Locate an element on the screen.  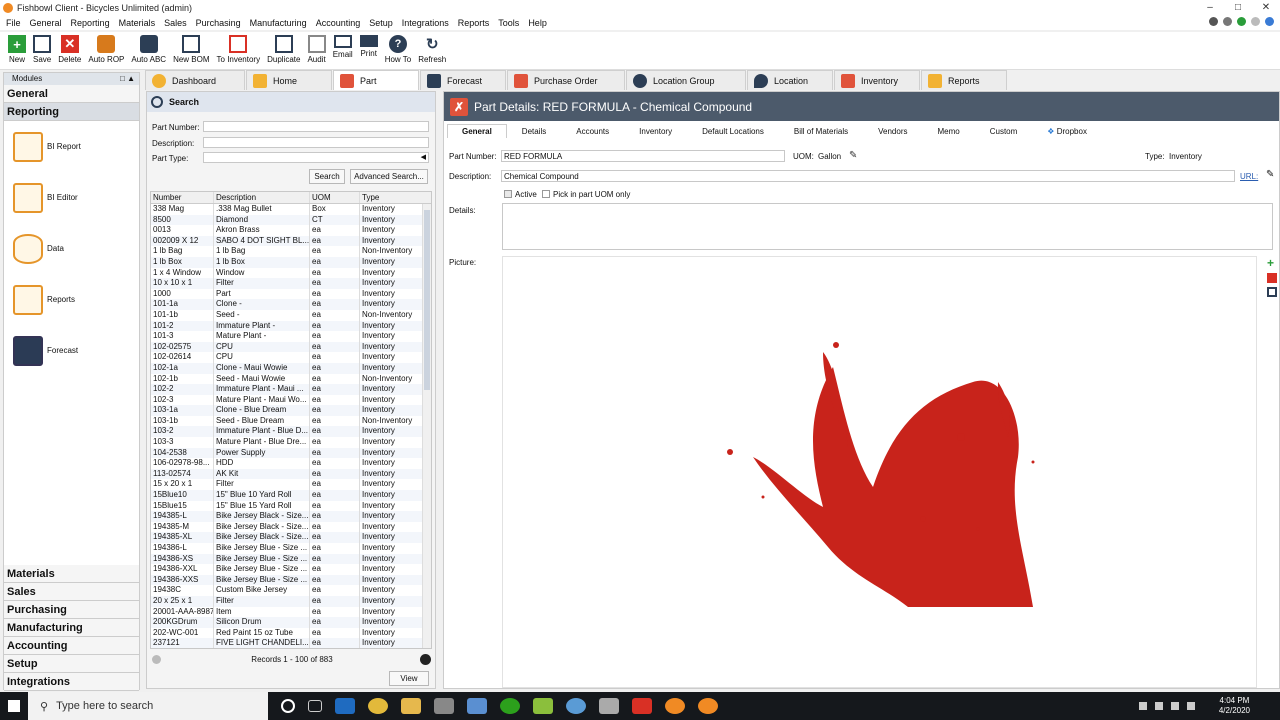
add-picture-icon: + is located at coordinates (1272, 263).